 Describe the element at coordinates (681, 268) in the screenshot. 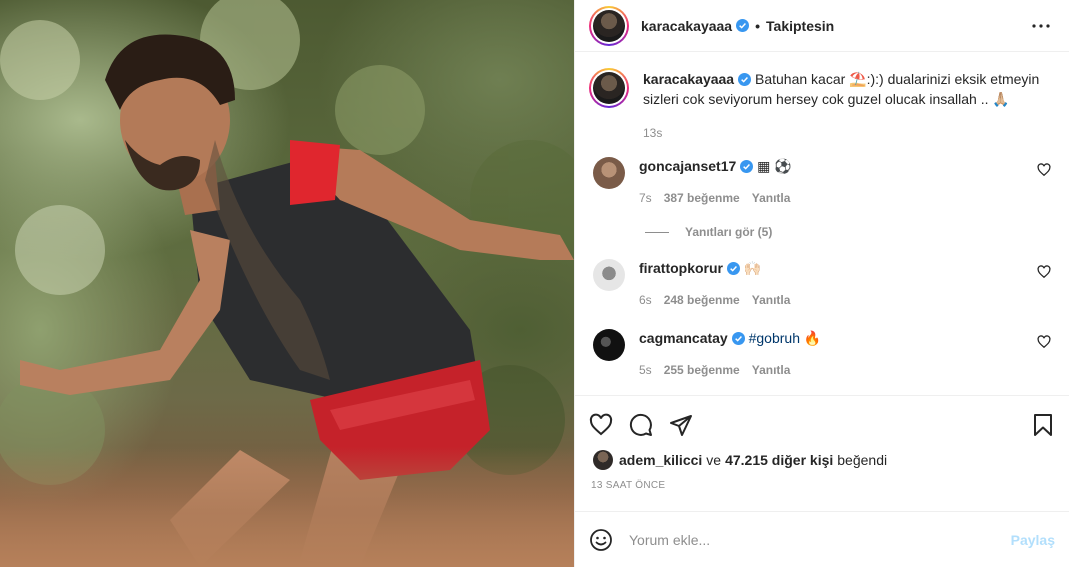

I see `comment-username: firattopkorur` at that location.